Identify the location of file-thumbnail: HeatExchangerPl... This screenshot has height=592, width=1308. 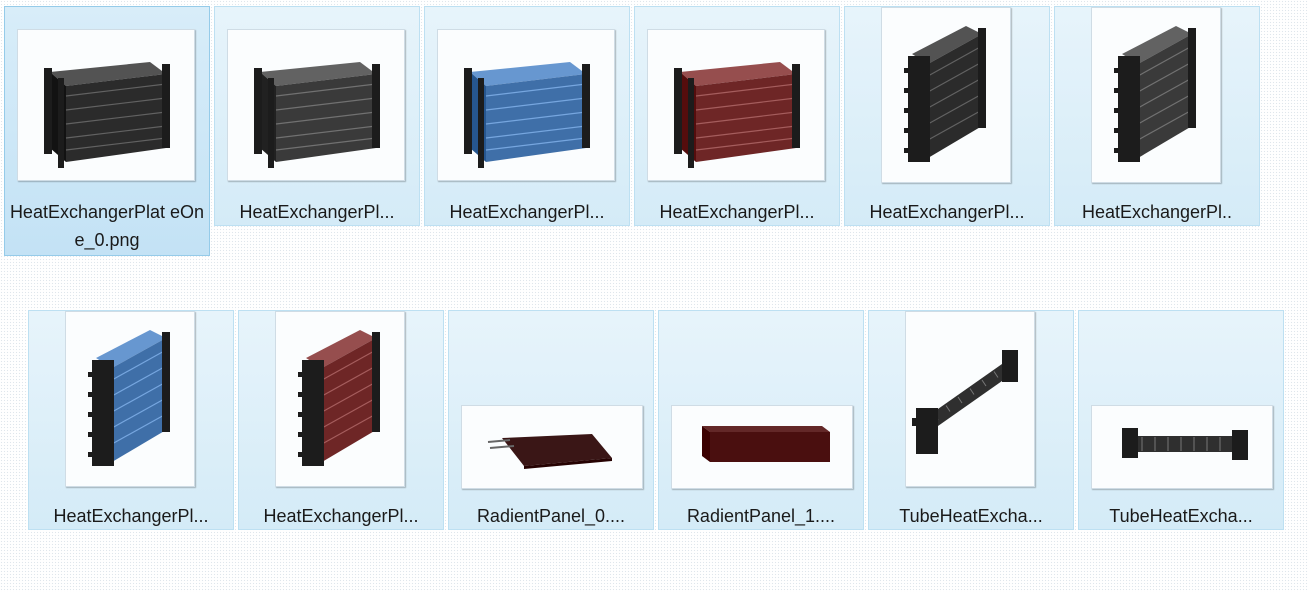
(1157, 116).